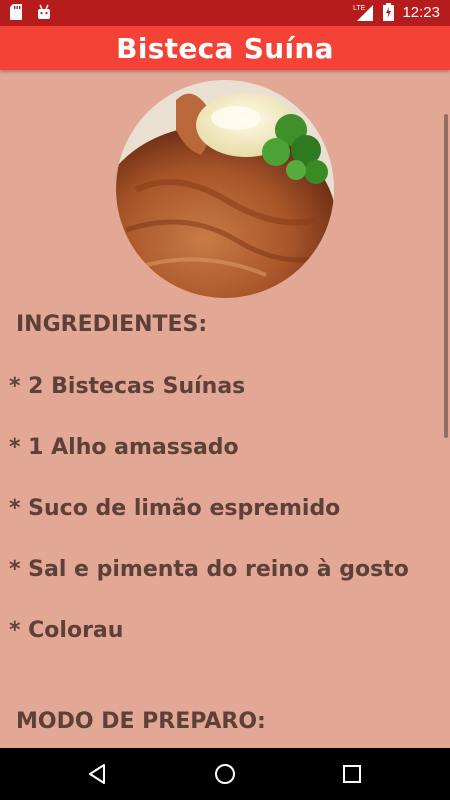 Image resolution: width=450 pixels, height=800 pixels. Describe the element at coordinates (127, 386) in the screenshot. I see `ingredient-item: * 2 Bistecas Suínas` at that location.